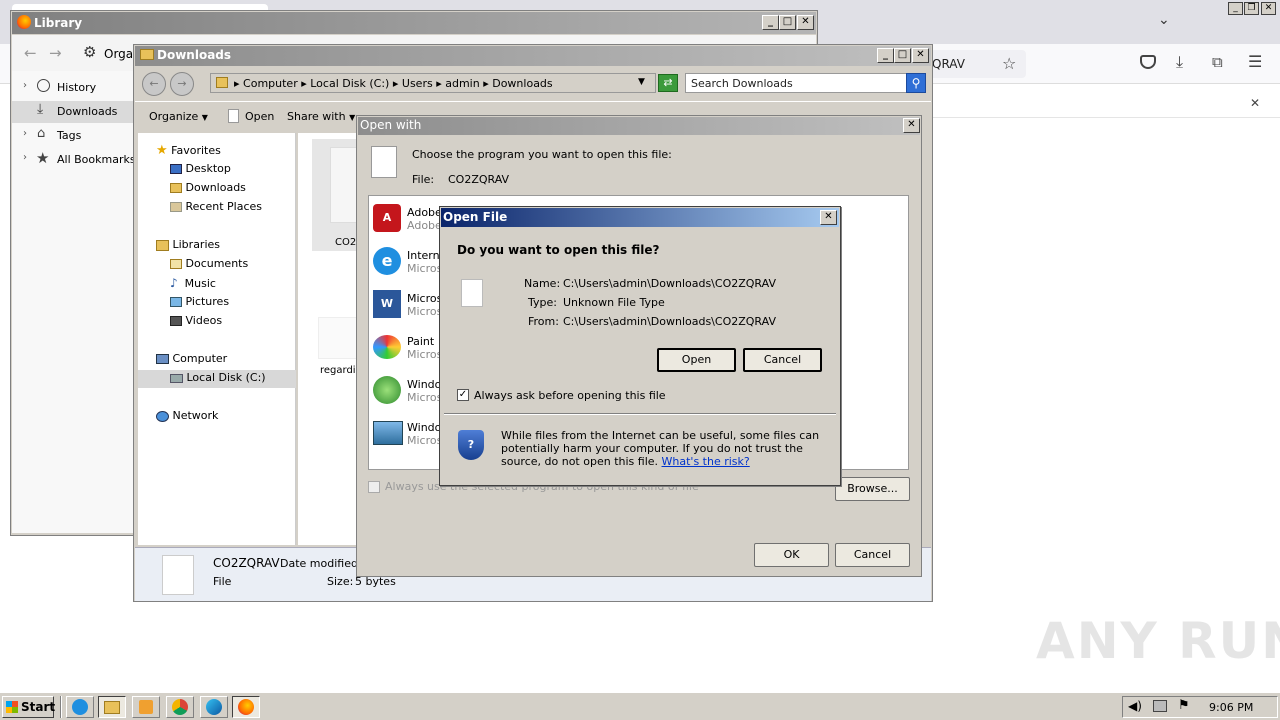  Describe the element at coordinates (696, 360) in the screenshot. I see `open-file-open-button: Open` at that location.